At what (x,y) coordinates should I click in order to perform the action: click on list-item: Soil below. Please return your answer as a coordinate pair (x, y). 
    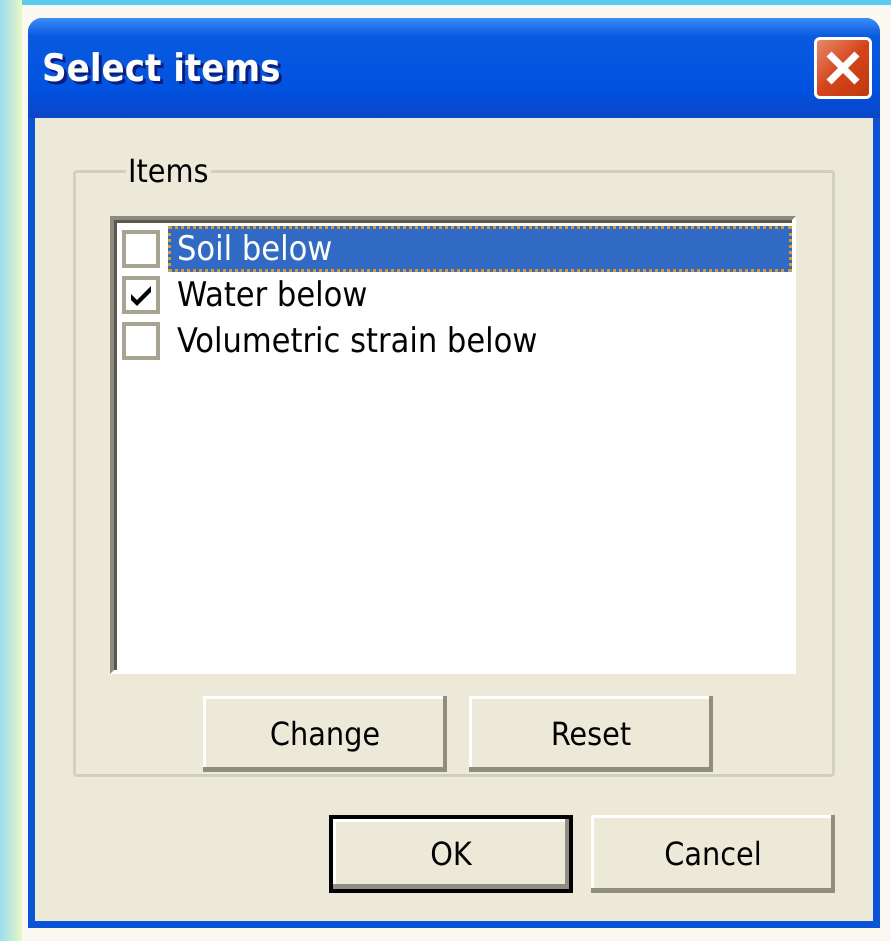
    Looking at the image, I should click on (480, 249).